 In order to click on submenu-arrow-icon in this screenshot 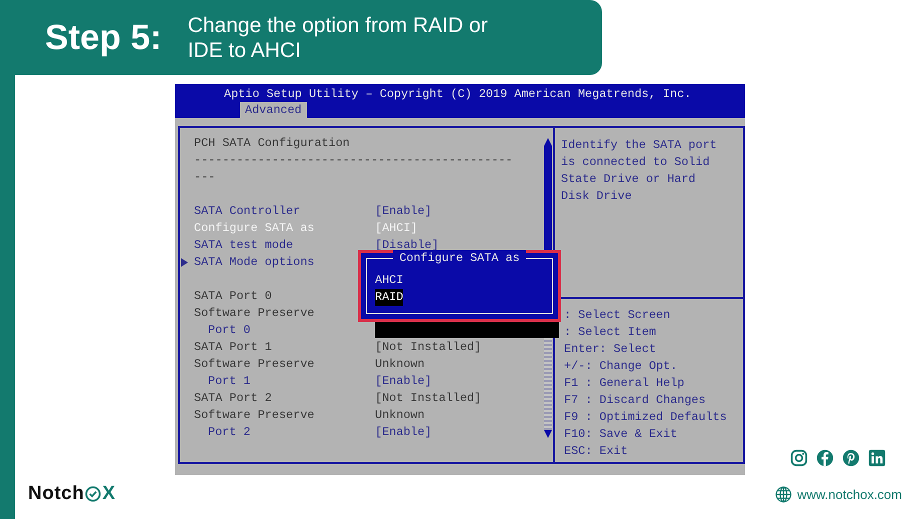, I will do `click(184, 262)`.